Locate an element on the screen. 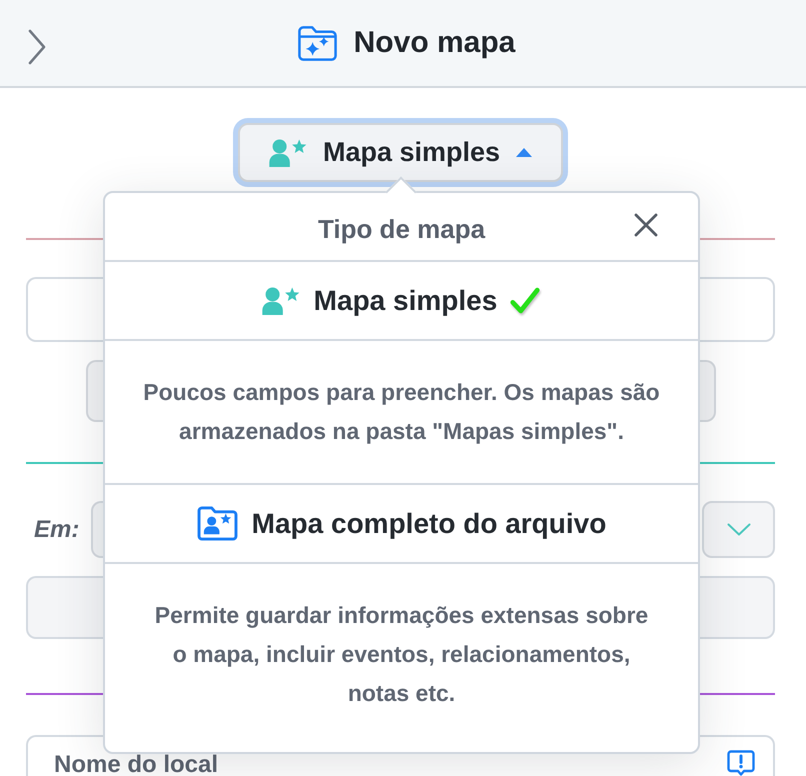  option-description: Permite guardar informações extensas sobre o mapa, incluir eventos, relacionamentos, notas etc. is located at coordinates (402, 654).